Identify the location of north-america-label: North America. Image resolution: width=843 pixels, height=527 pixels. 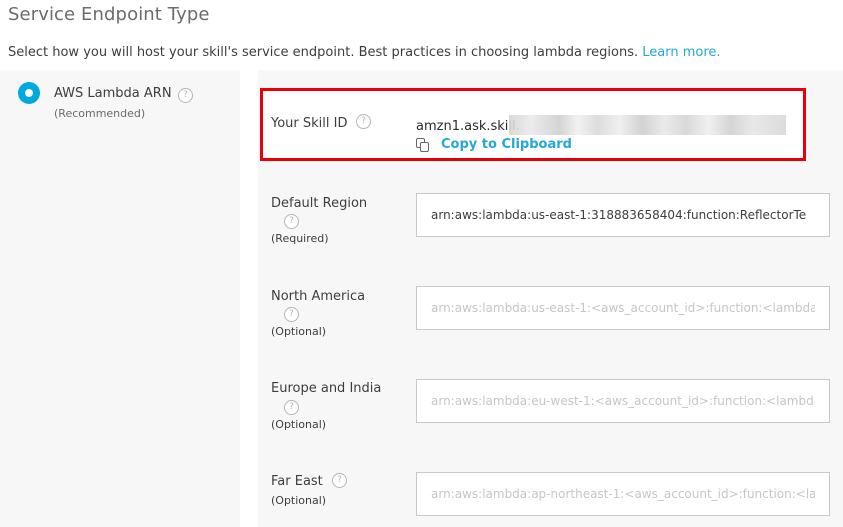
(318, 296).